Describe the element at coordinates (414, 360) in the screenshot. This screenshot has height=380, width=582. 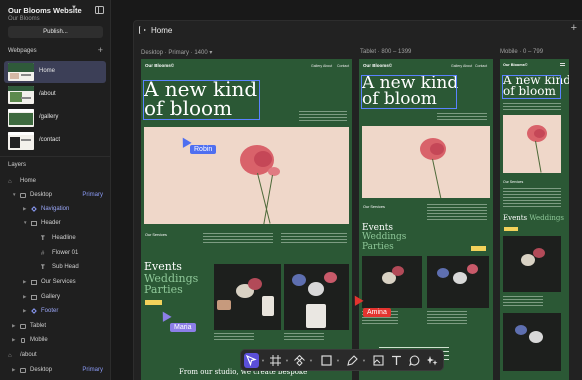
I see `comment-tool` at that location.